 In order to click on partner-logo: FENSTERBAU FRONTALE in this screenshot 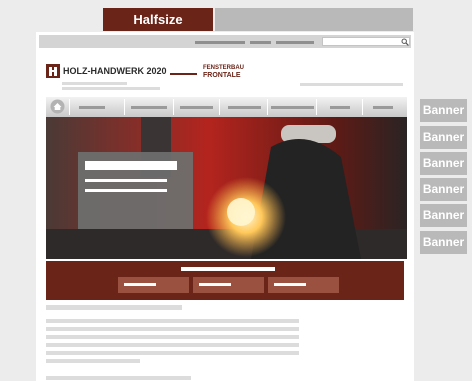, I will do `click(223, 72)`.